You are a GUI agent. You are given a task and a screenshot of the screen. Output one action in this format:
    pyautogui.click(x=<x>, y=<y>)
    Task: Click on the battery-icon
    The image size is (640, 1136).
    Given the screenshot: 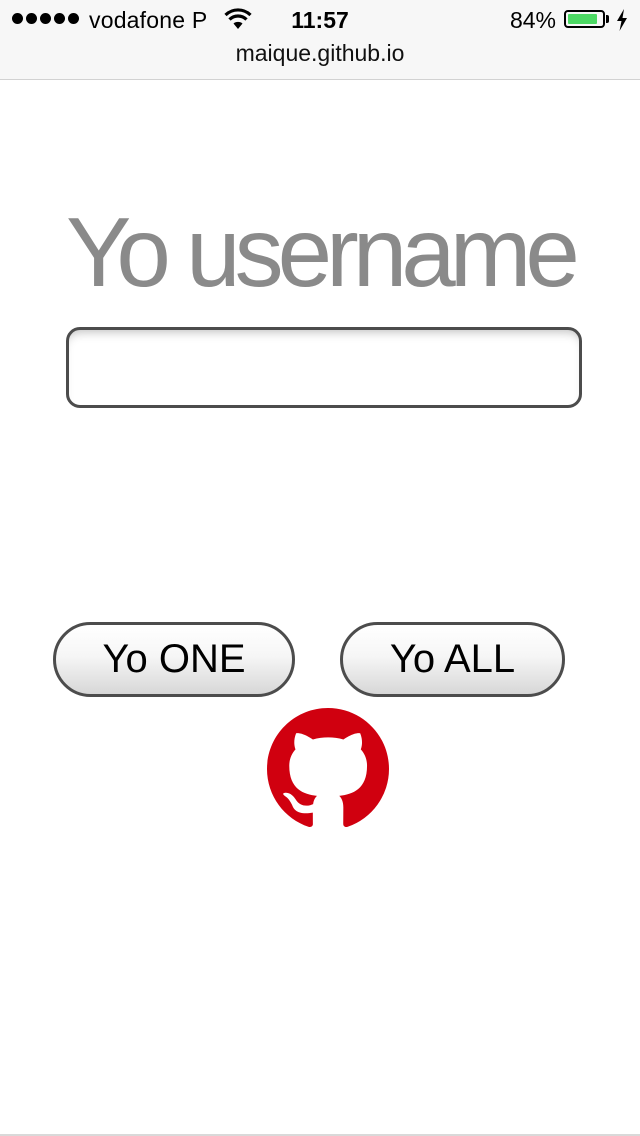 What is the action you would take?
    pyautogui.click(x=584, y=19)
    